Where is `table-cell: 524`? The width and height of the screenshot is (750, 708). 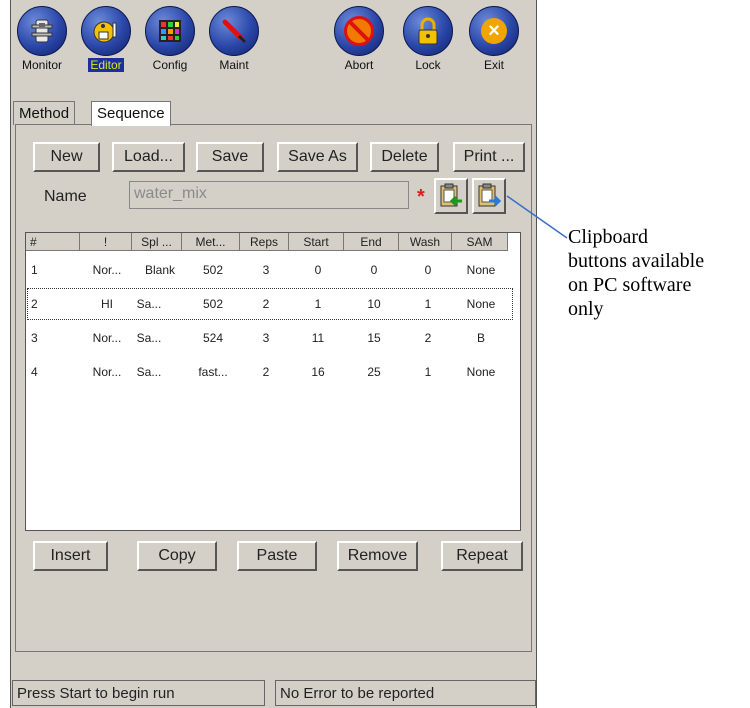 table-cell: 524 is located at coordinates (213, 338).